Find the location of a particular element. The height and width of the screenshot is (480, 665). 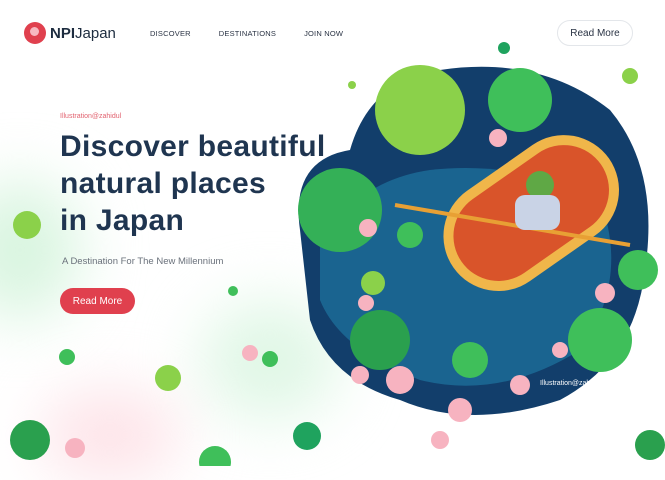

nav-discover: DISCOVER is located at coordinates (170, 33).